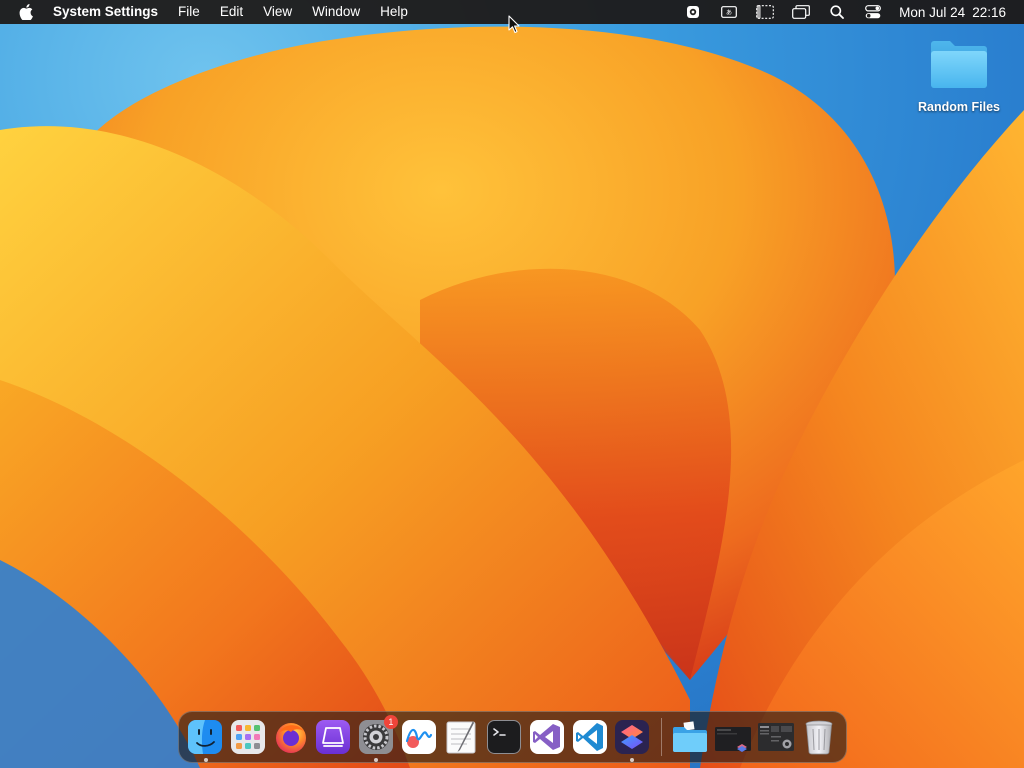 The height and width of the screenshot is (768, 1024). What do you see at coordinates (205, 737) in the screenshot?
I see `finder-icon` at bounding box center [205, 737].